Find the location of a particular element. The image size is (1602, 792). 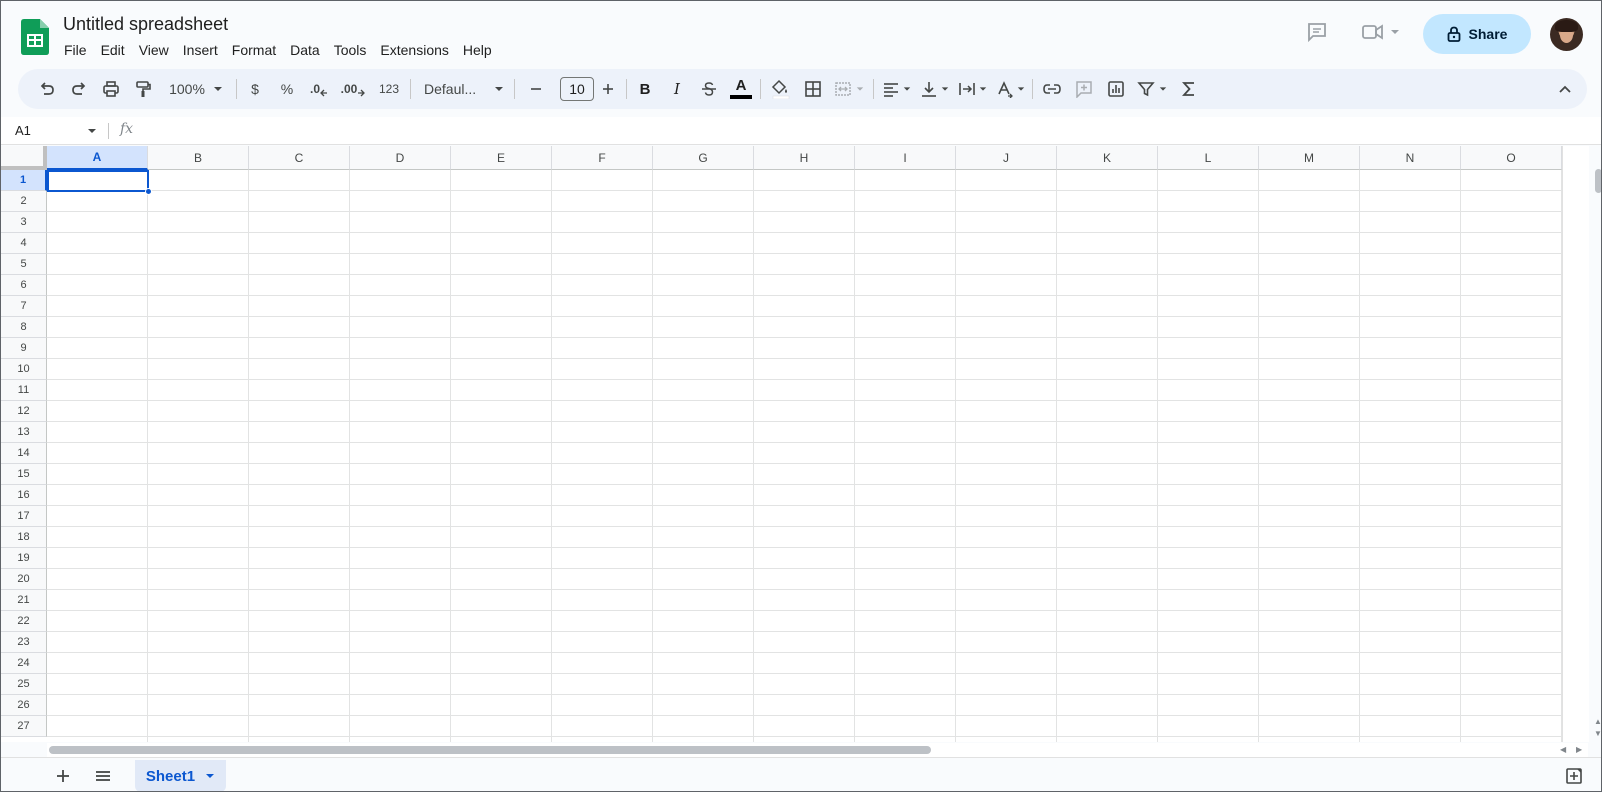

row-header-13: 13 is located at coordinates (24, 432).